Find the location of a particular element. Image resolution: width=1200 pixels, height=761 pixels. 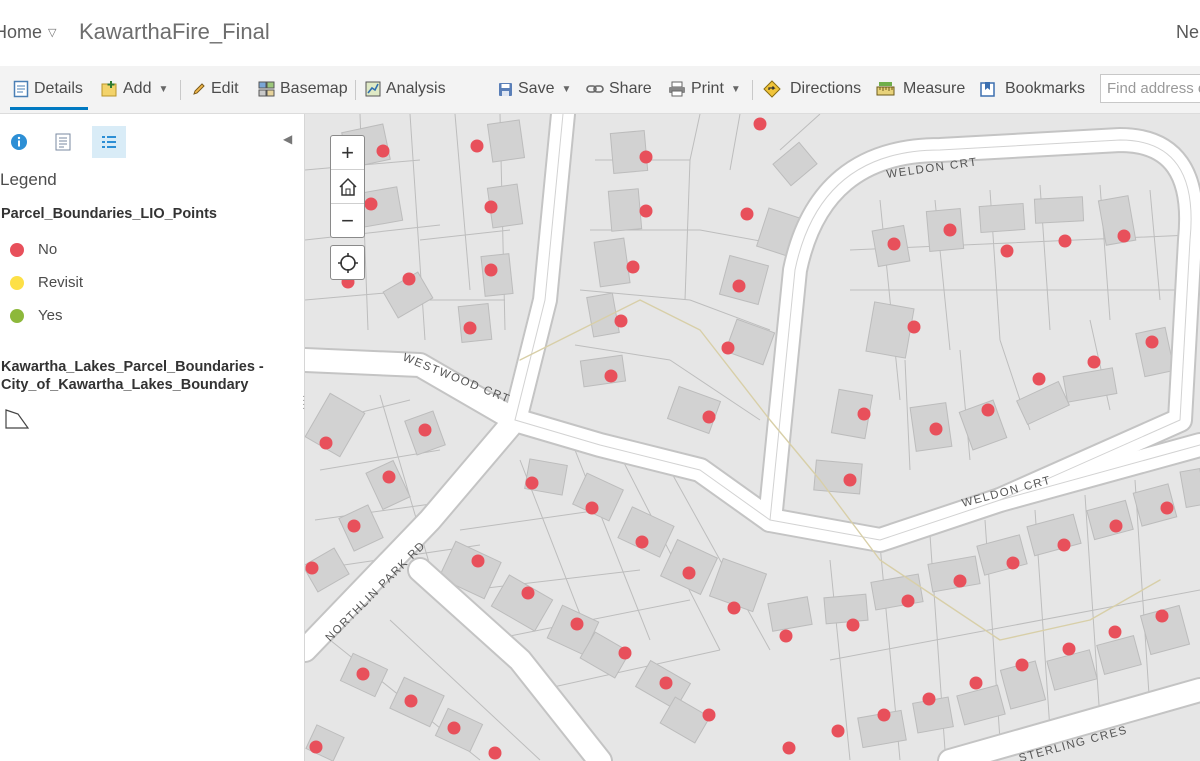

content-list-icon is located at coordinates (63, 142).